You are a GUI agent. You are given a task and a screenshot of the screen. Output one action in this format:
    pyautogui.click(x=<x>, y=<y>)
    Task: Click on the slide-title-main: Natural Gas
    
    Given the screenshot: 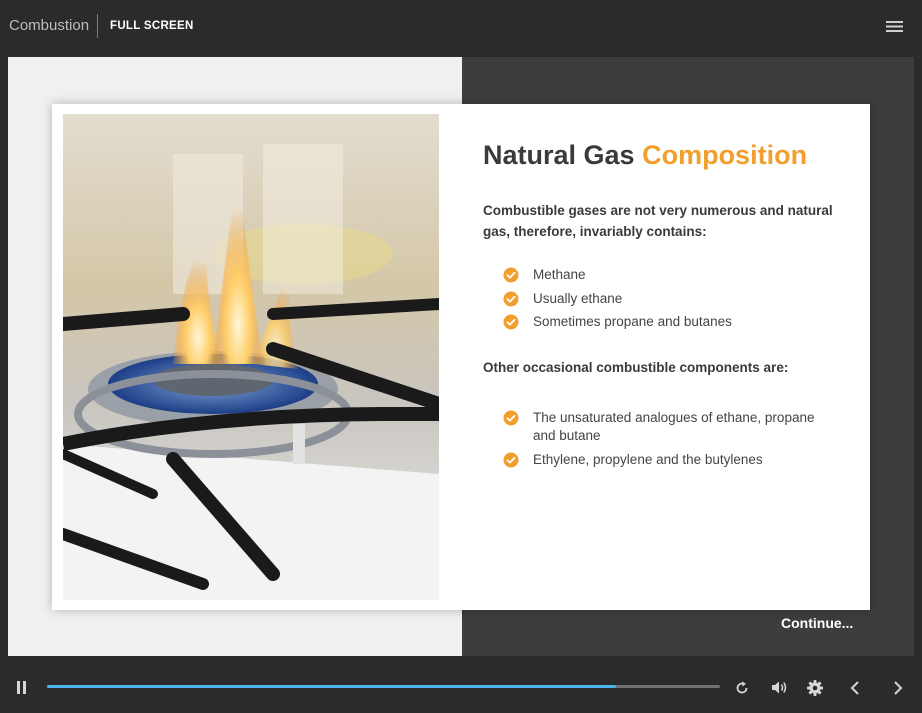 What is the action you would take?
    pyautogui.click(x=559, y=155)
    